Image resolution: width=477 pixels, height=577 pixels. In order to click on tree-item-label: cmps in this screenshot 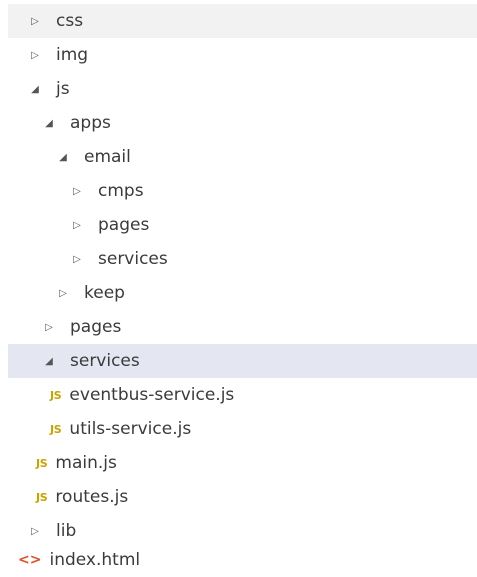, I will do `click(121, 191)`.